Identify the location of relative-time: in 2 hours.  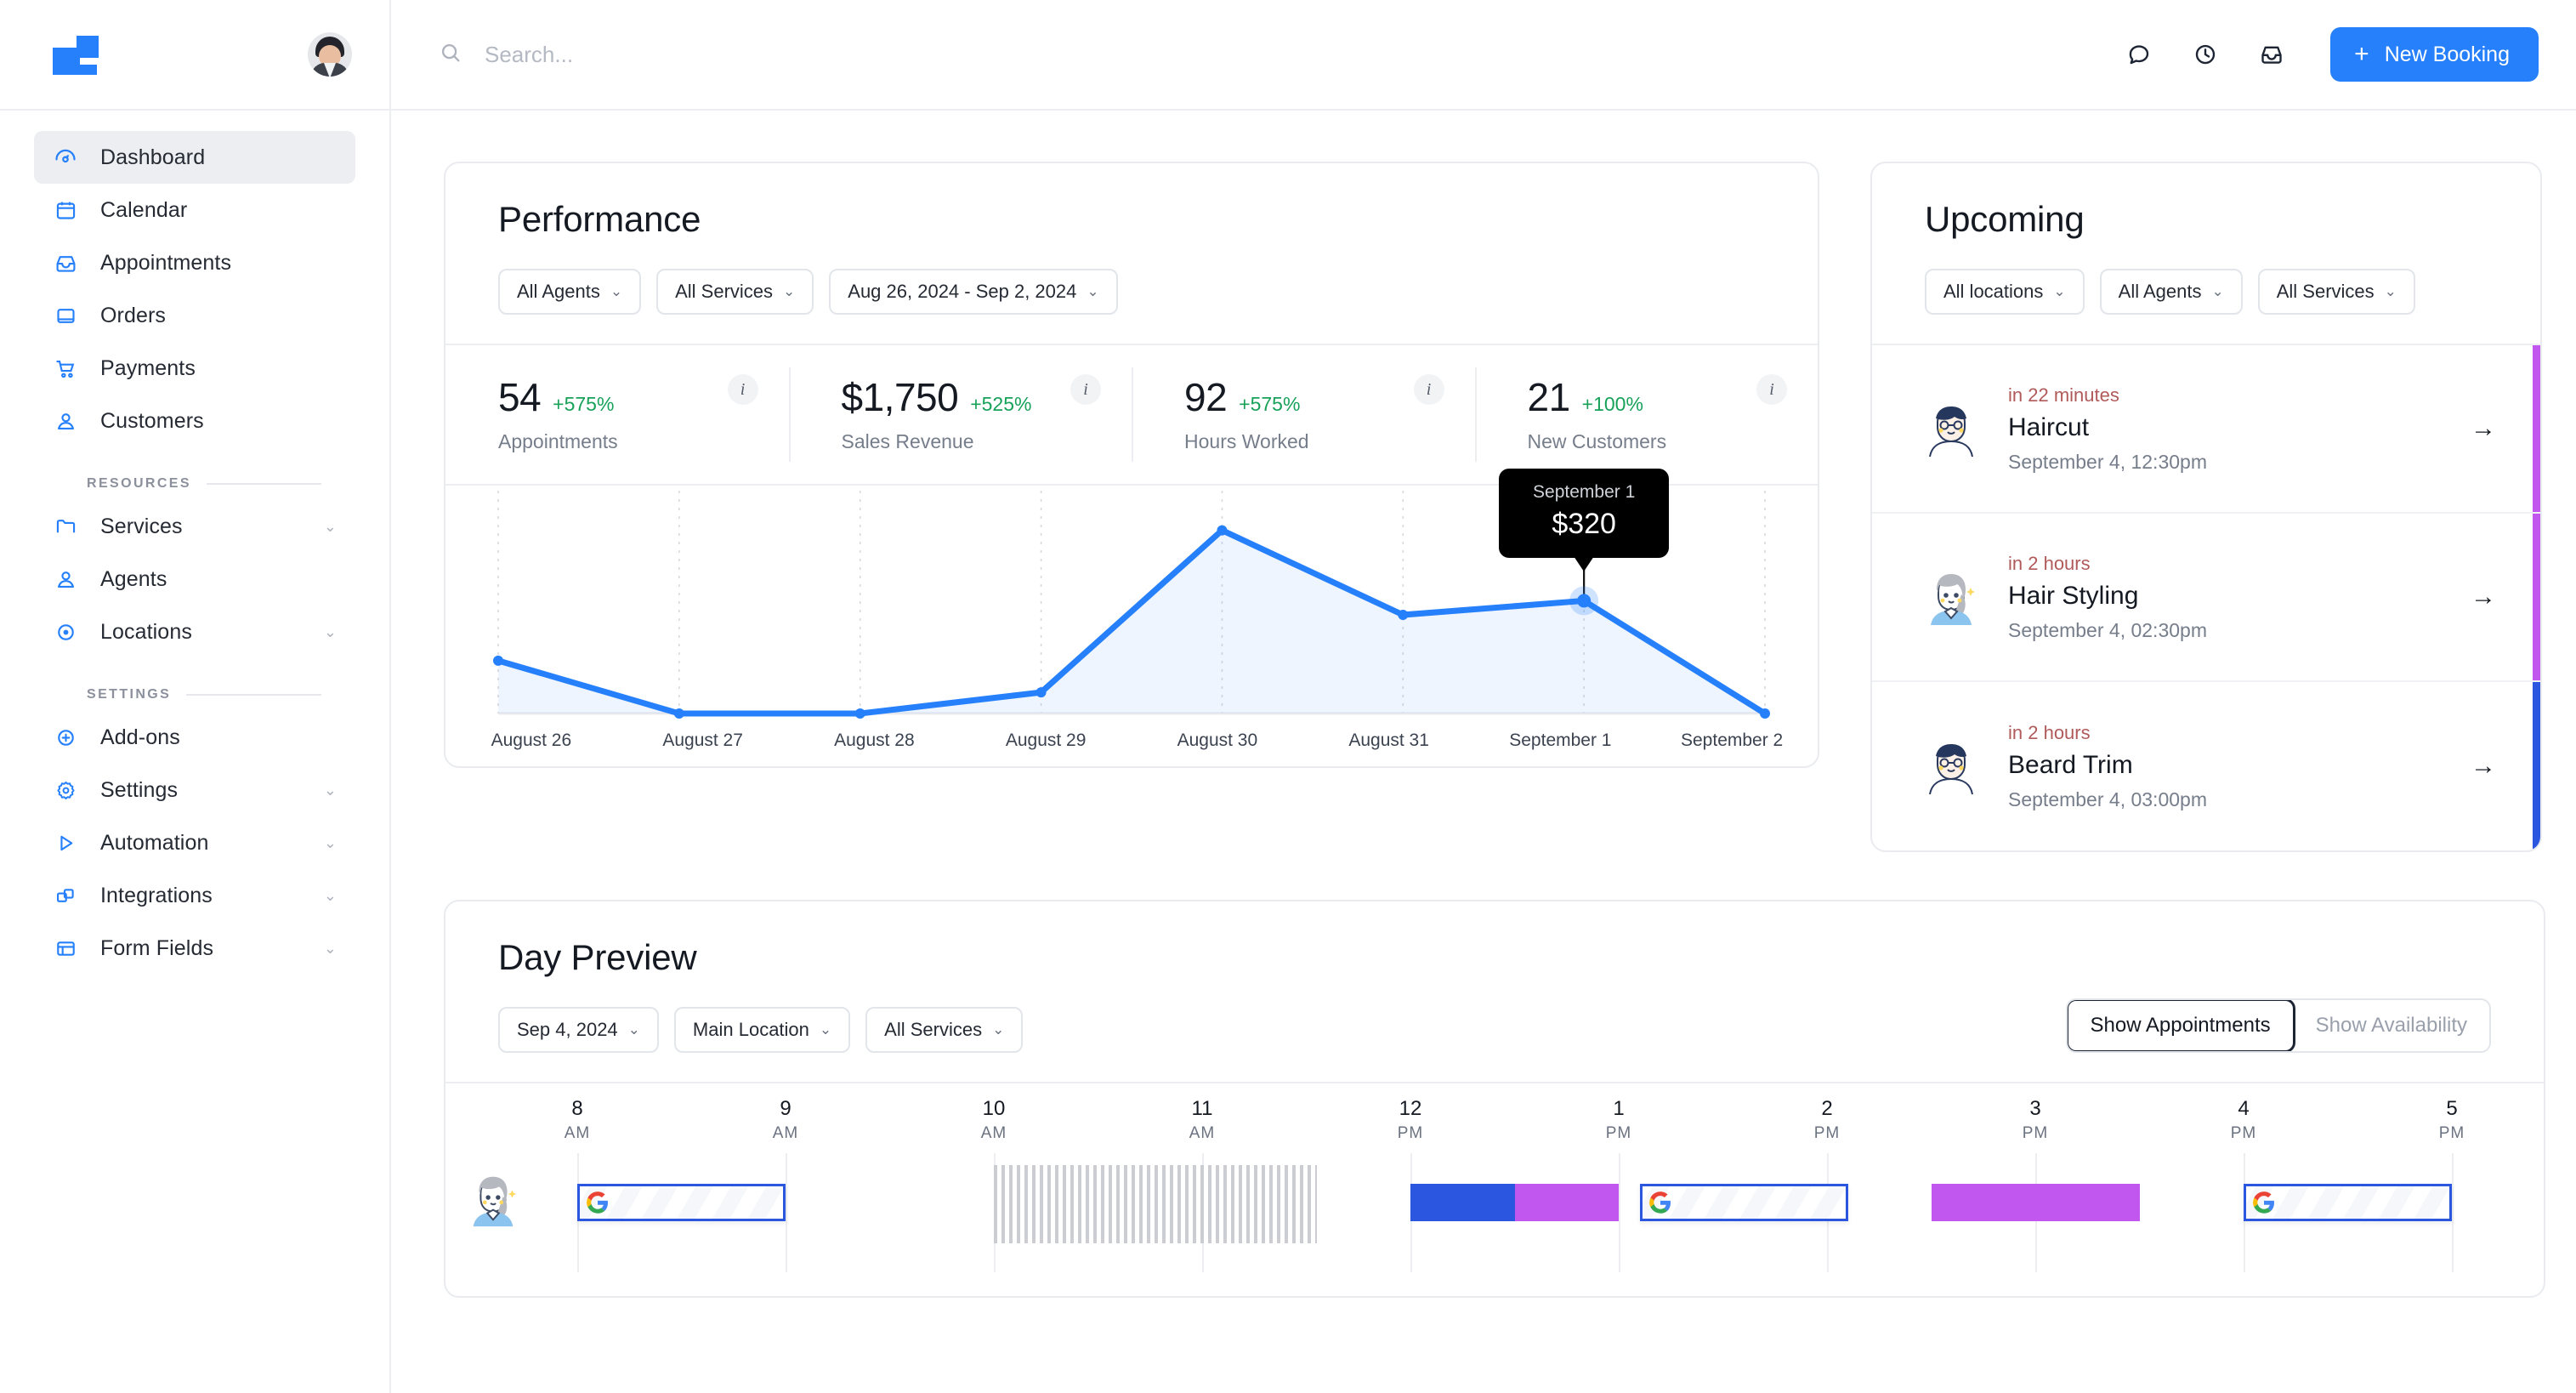
(2050, 563).